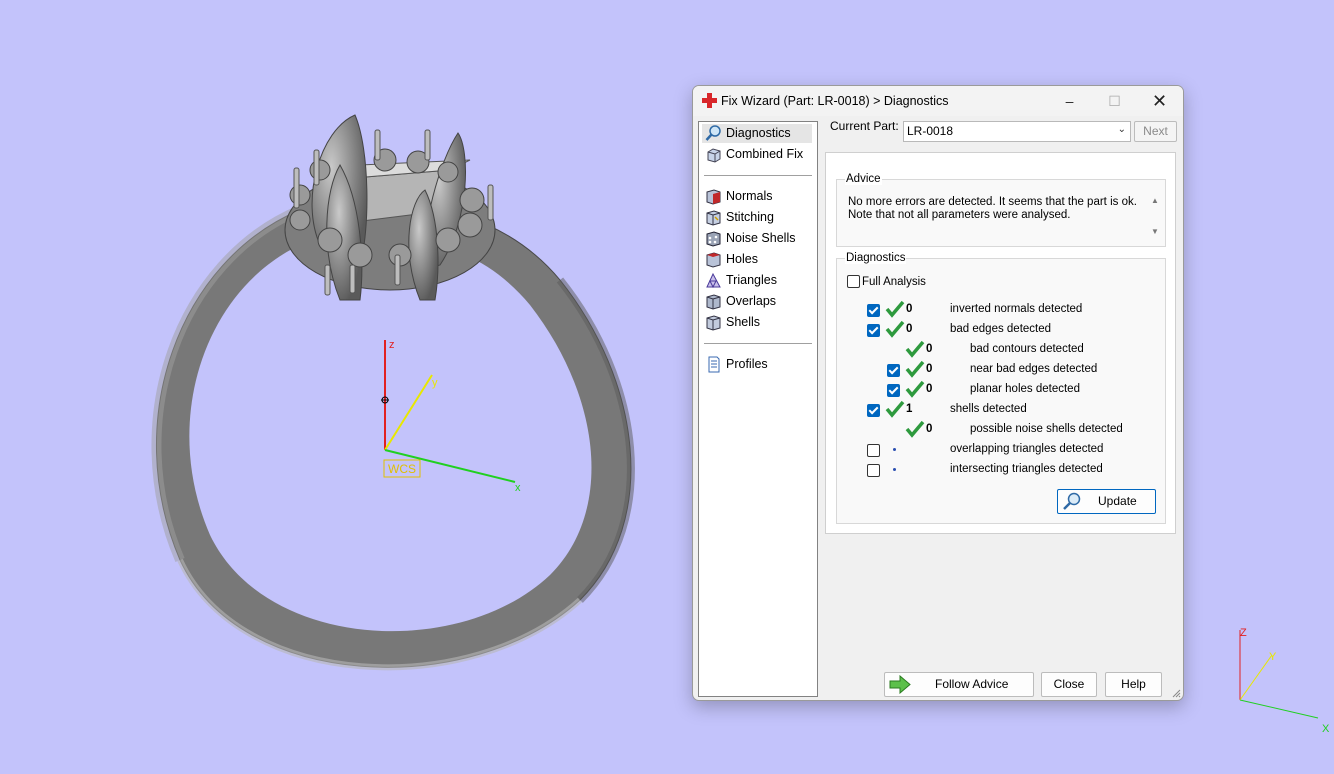  What do you see at coordinates (873, 330) in the screenshot?
I see `bad-edges-checkbox` at bounding box center [873, 330].